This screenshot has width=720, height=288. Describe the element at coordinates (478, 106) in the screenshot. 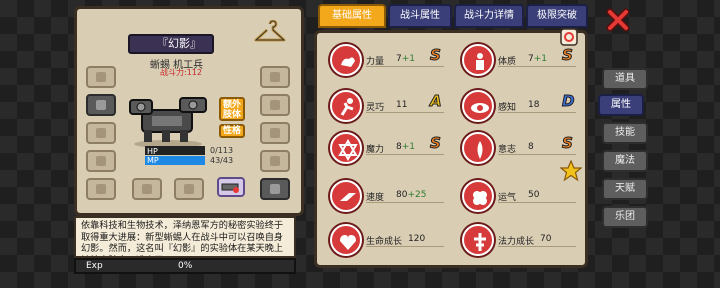

I see `eye-icon` at that location.